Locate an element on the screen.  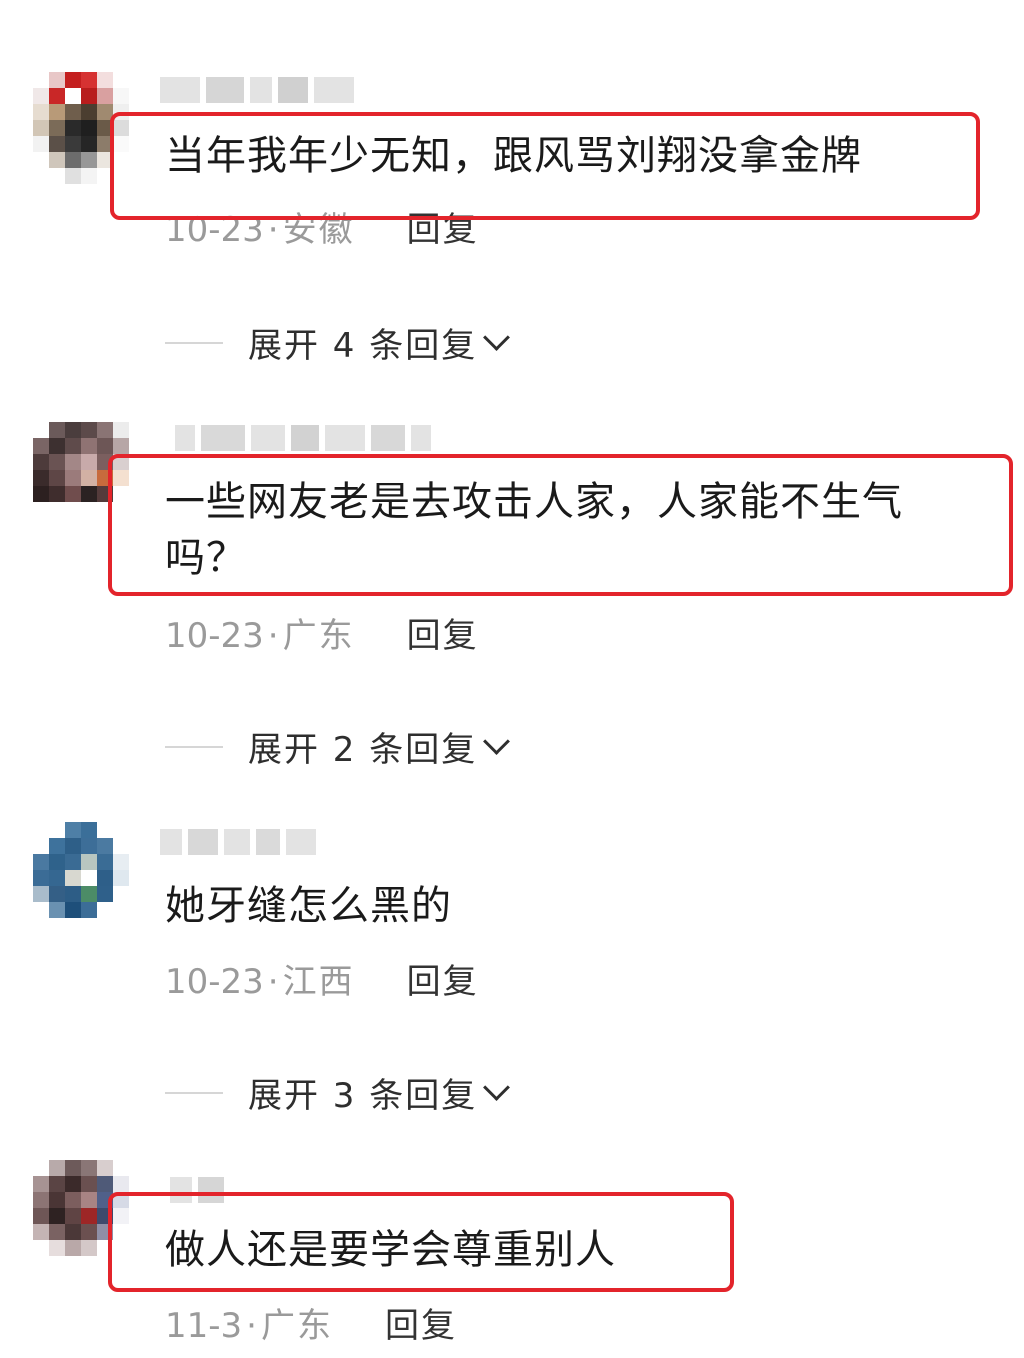
comment-meta: 10-23 · 江西 回复 is located at coordinates (322, 982).